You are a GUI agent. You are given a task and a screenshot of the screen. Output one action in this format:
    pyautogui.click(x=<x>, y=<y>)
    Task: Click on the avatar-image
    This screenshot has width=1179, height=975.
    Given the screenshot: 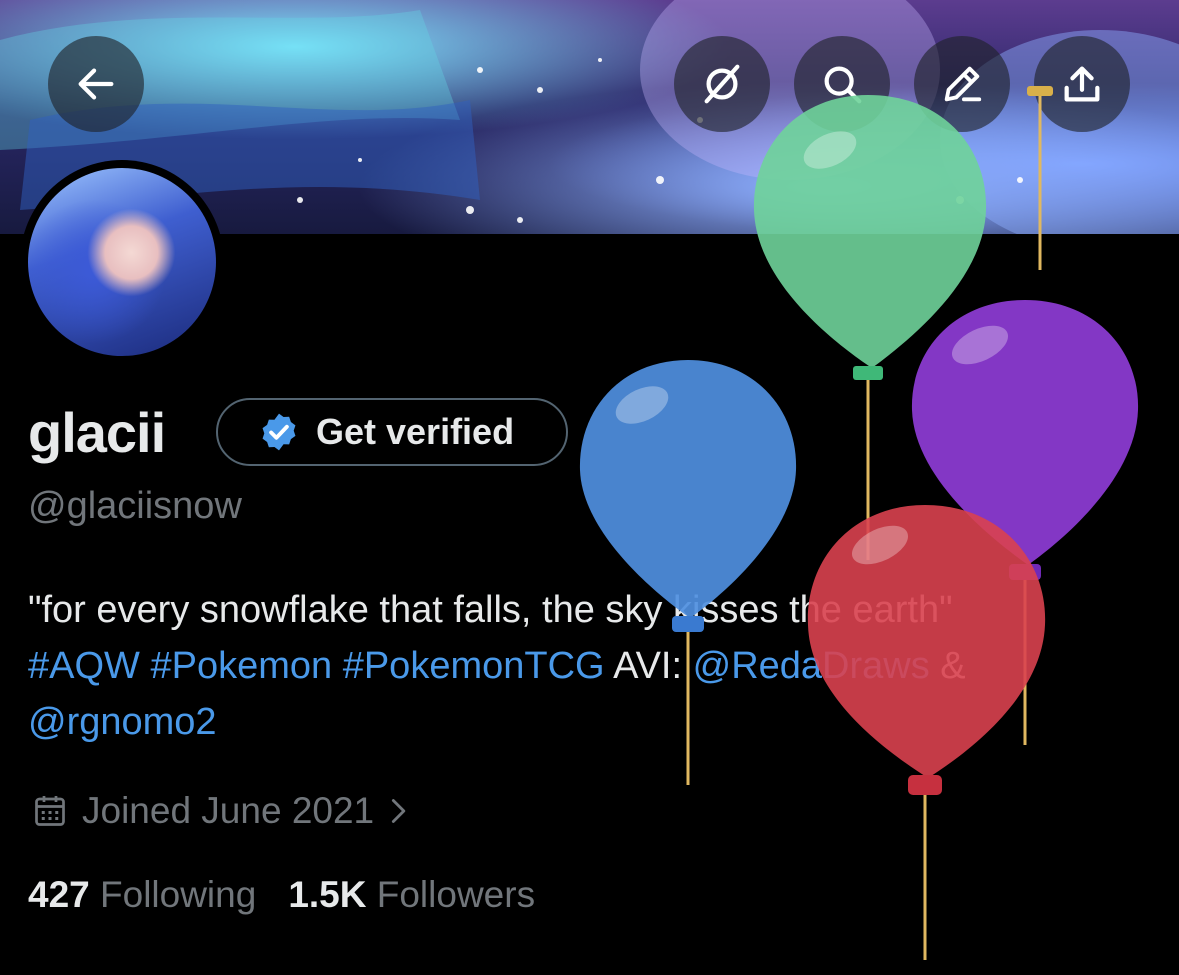 What is the action you would take?
    pyautogui.click(x=122, y=262)
    